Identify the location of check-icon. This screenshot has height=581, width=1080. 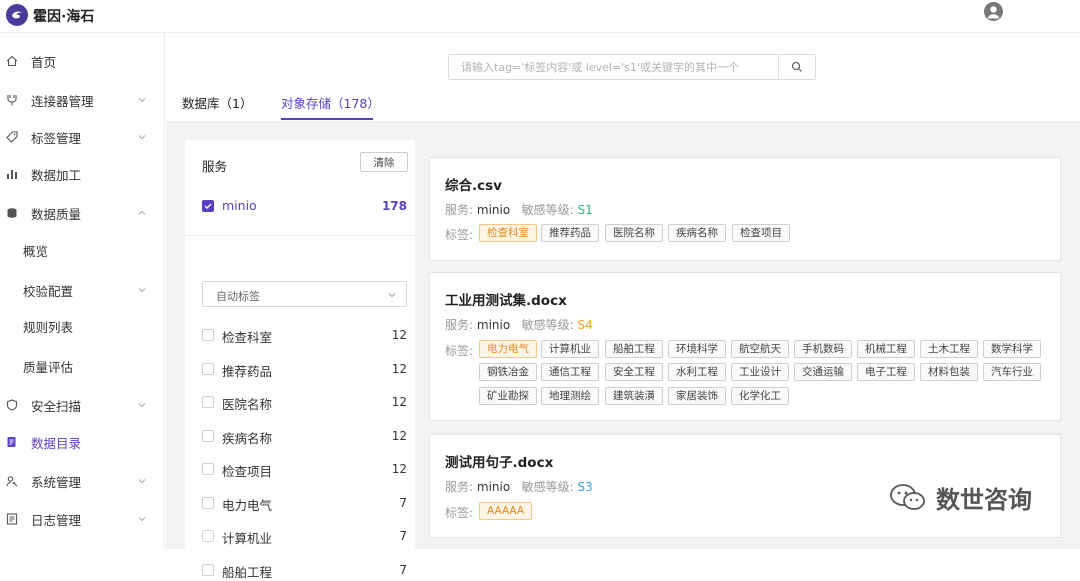
(208, 206).